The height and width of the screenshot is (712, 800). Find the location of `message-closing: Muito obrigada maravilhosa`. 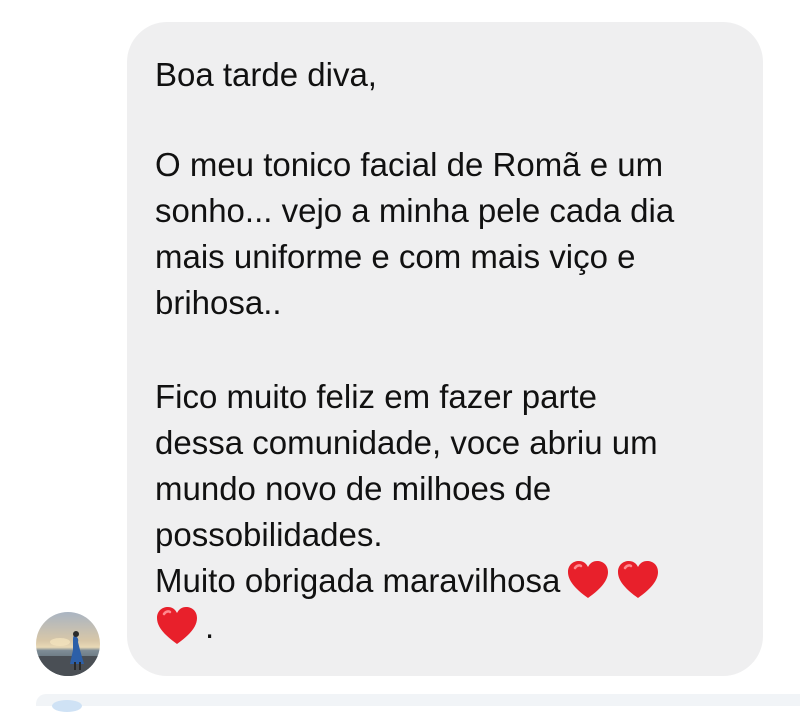

message-closing: Muito obrigada maravilhosa is located at coordinates (358, 580).